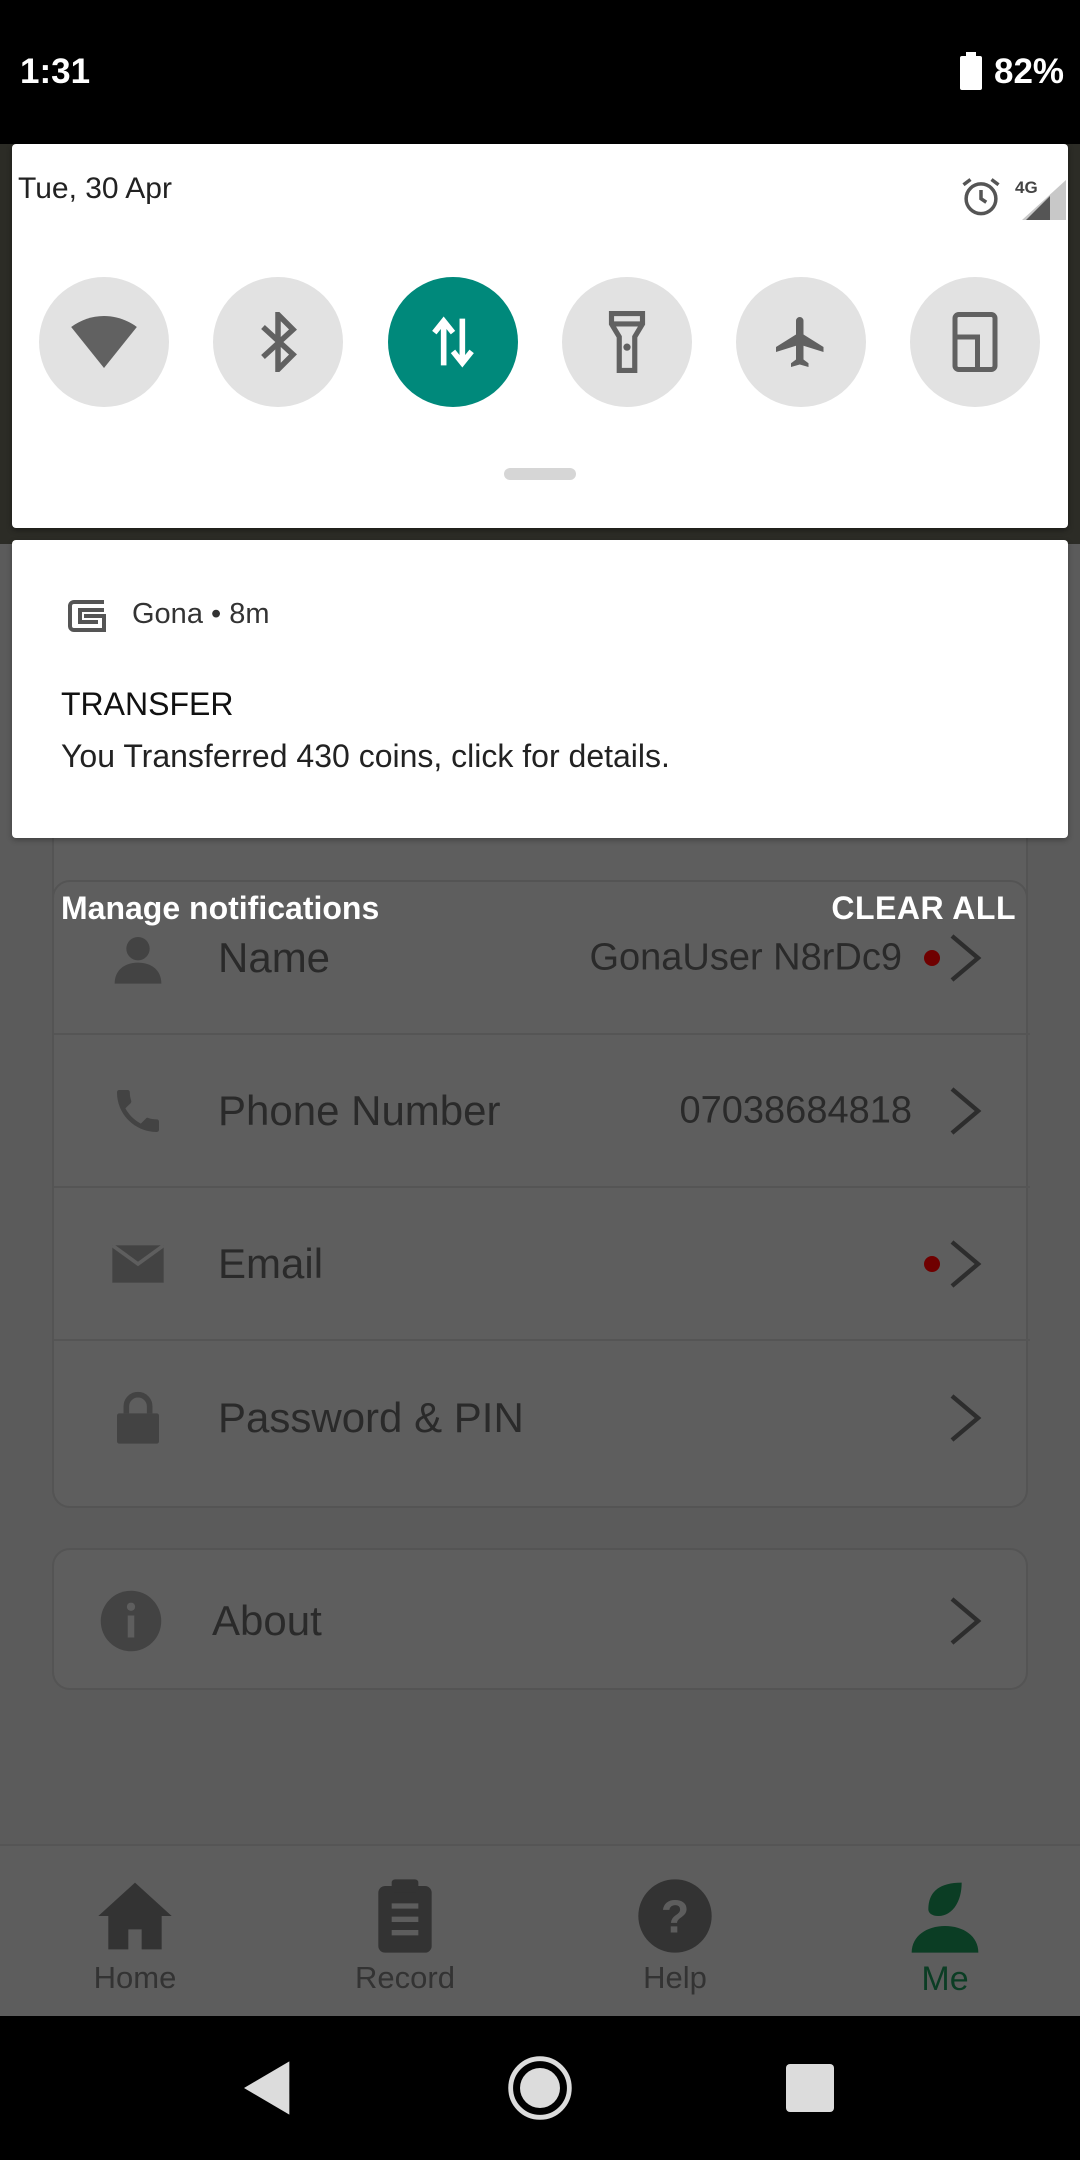 This screenshot has height=2160, width=1080. What do you see at coordinates (87, 616) in the screenshot?
I see `gona-app-icon` at bounding box center [87, 616].